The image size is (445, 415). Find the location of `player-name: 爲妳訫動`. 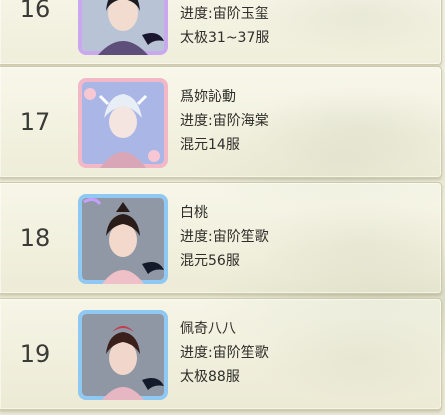

player-name: 爲妳訫動 is located at coordinates (208, 97).